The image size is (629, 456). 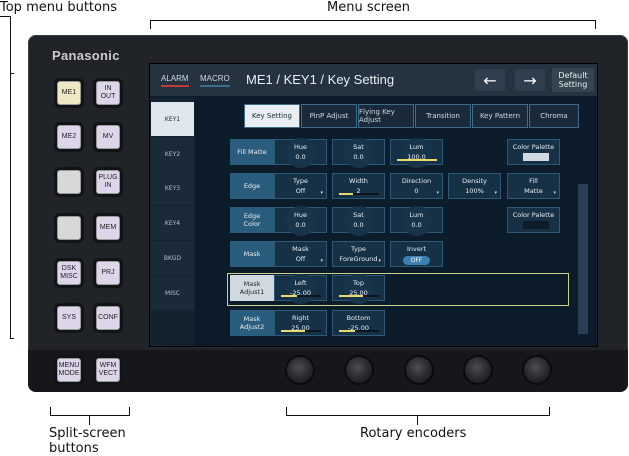 What do you see at coordinates (358, 254) in the screenshot?
I see `mask-type-param: Type ForeGround ▾` at bounding box center [358, 254].